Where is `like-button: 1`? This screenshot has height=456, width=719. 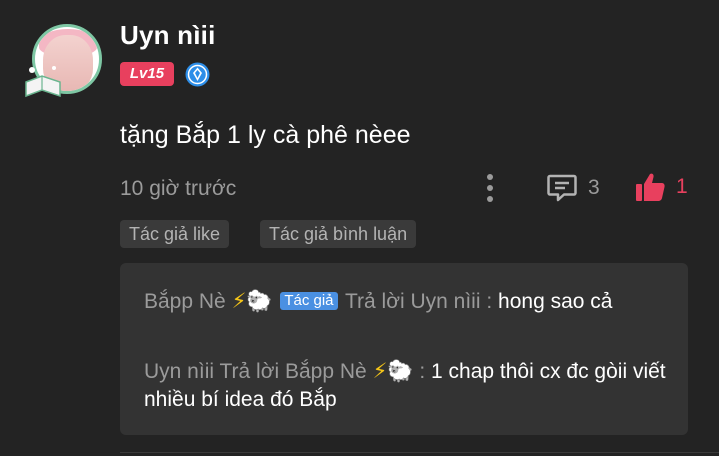 like-button: 1 is located at coordinates (661, 187).